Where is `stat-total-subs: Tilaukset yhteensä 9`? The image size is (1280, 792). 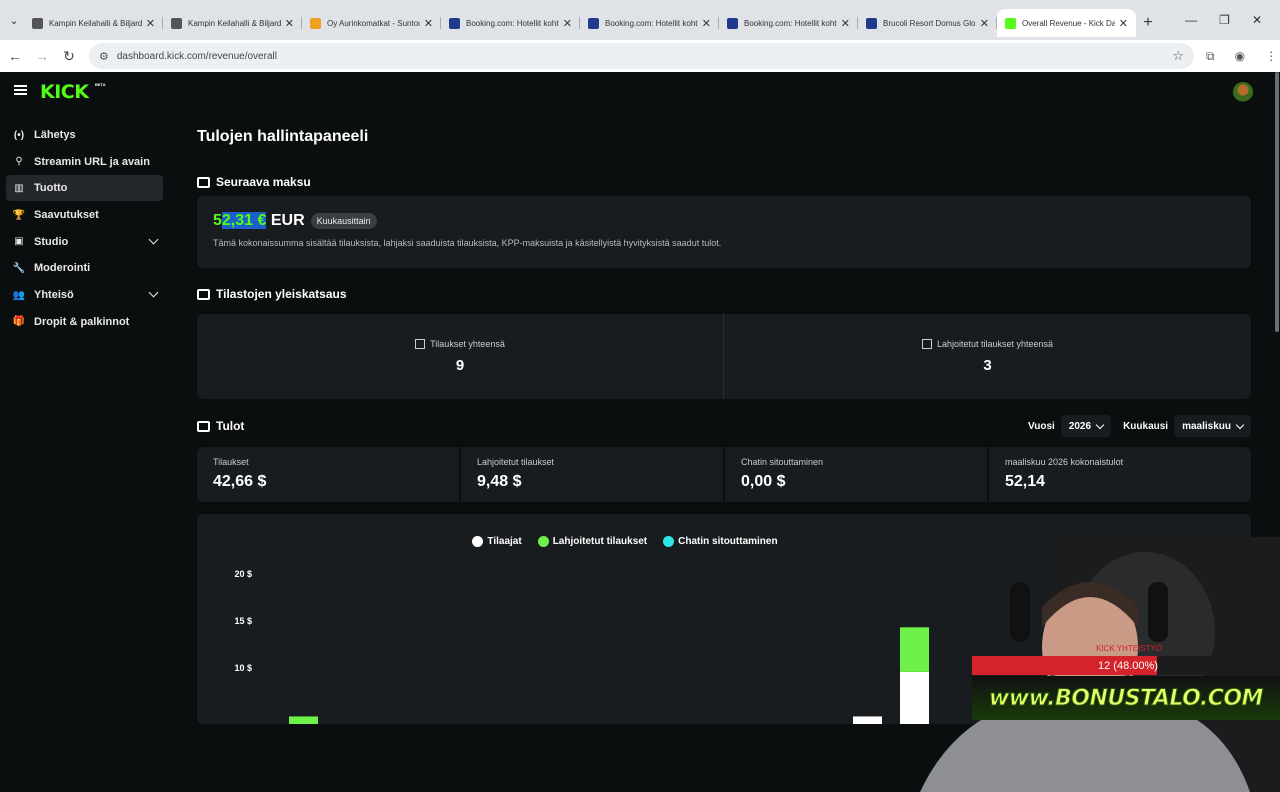 stat-total-subs: Tilaukset yhteensä 9 is located at coordinates (460, 356).